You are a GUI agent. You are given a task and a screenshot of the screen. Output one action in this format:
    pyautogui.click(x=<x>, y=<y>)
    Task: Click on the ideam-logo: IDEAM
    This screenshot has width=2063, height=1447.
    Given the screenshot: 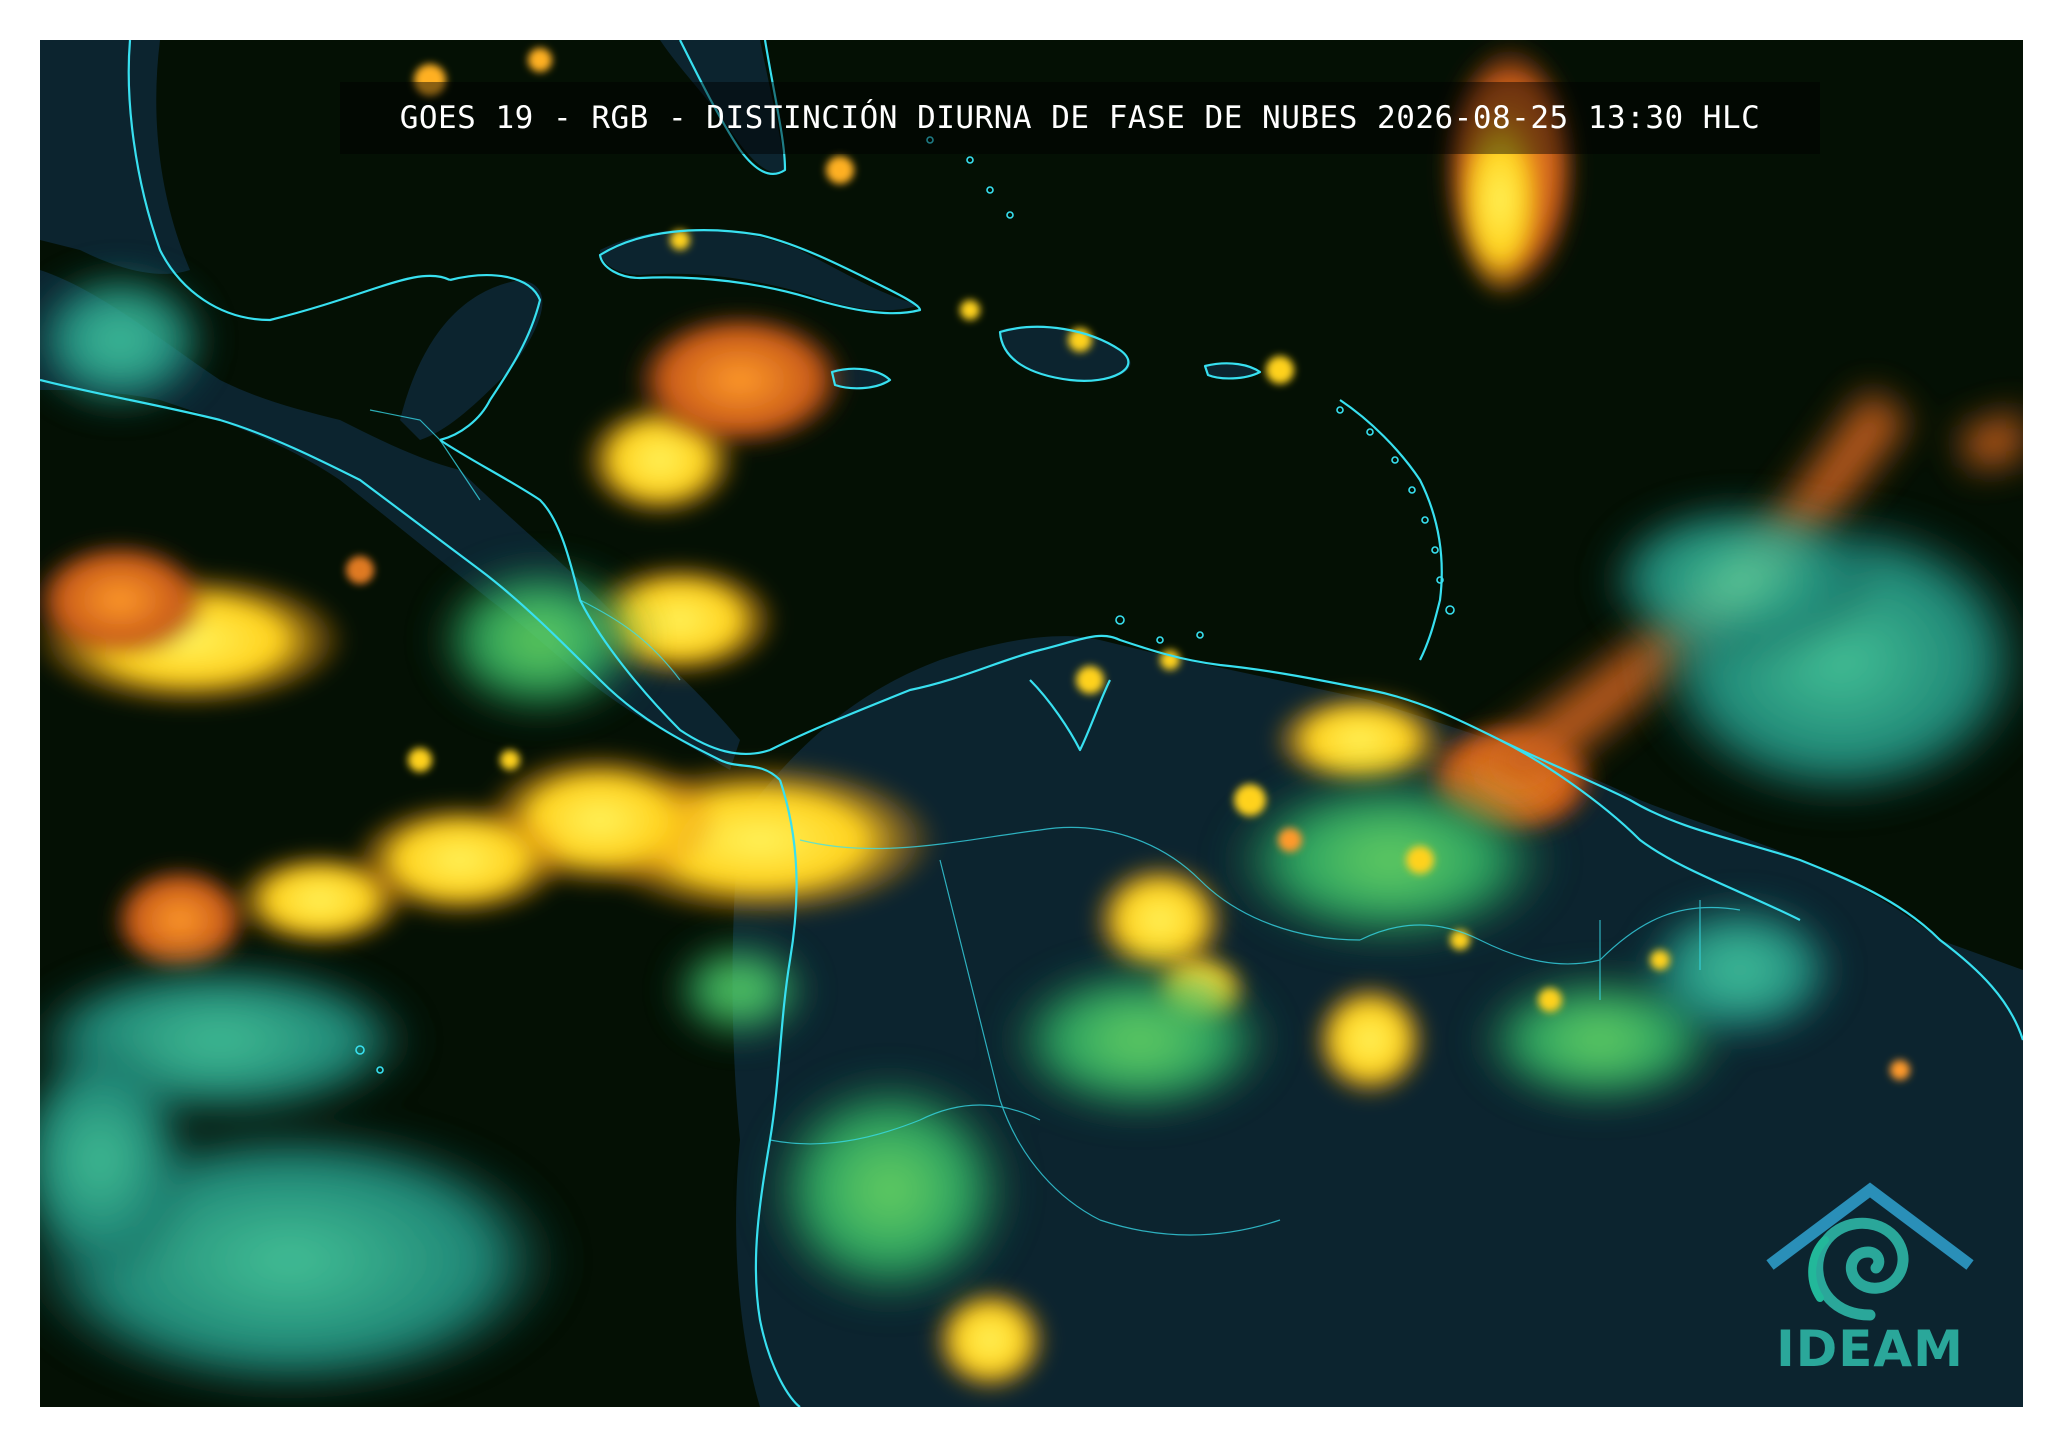 What is the action you would take?
    pyautogui.click(x=1870, y=1280)
    